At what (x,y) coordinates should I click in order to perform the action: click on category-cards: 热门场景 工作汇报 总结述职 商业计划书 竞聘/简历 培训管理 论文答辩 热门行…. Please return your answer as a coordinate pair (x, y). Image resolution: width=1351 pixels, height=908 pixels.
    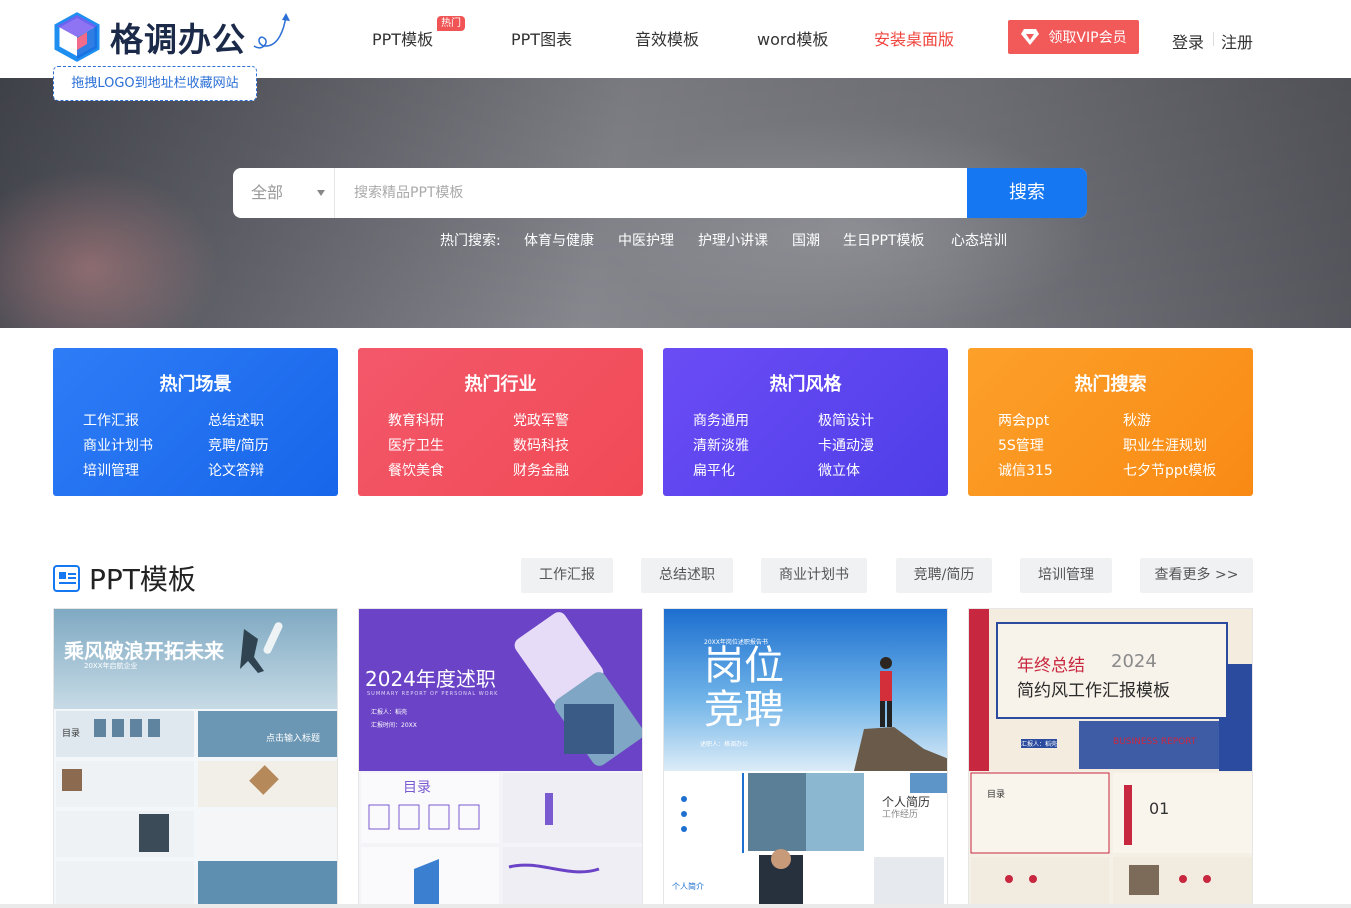
    Looking at the image, I should click on (653, 422).